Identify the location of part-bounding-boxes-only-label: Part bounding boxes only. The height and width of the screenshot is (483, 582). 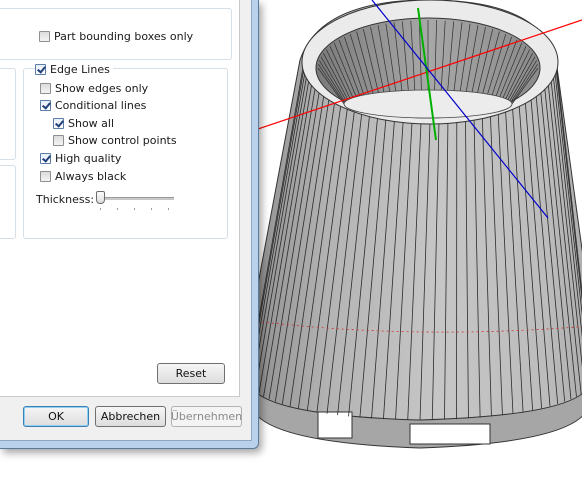
(123, 36).